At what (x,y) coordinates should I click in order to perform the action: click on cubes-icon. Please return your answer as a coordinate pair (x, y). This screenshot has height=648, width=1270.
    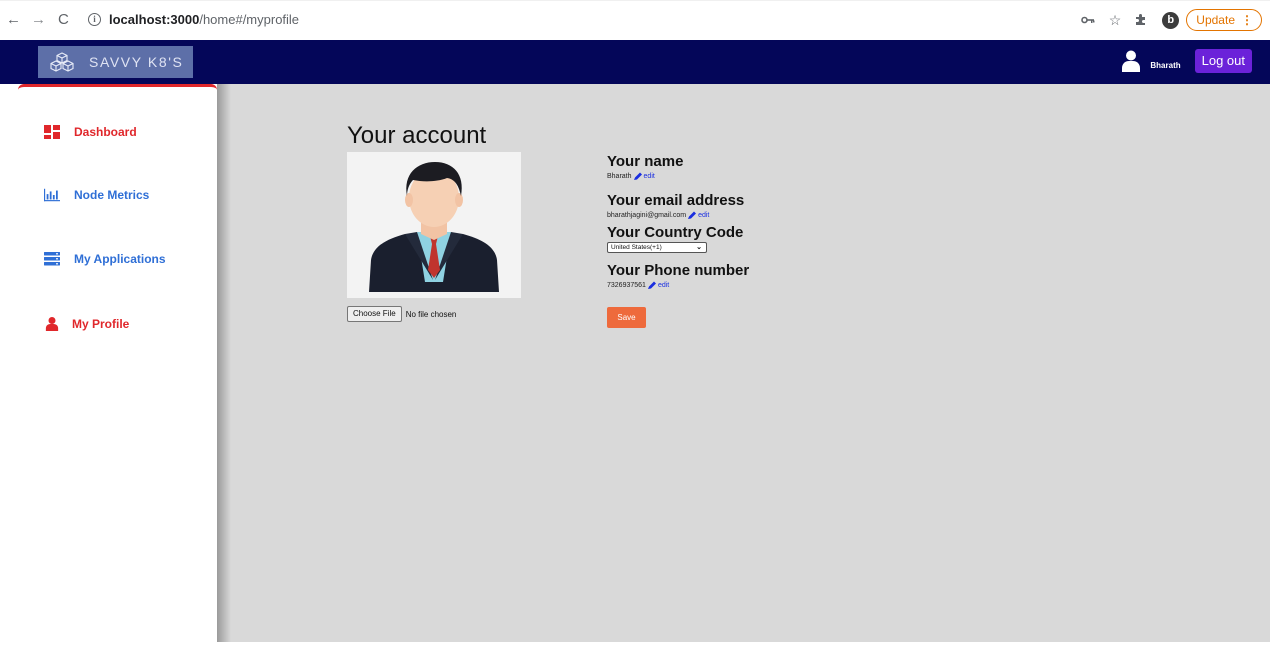
    Looking at the image, I should click on (62, 62).